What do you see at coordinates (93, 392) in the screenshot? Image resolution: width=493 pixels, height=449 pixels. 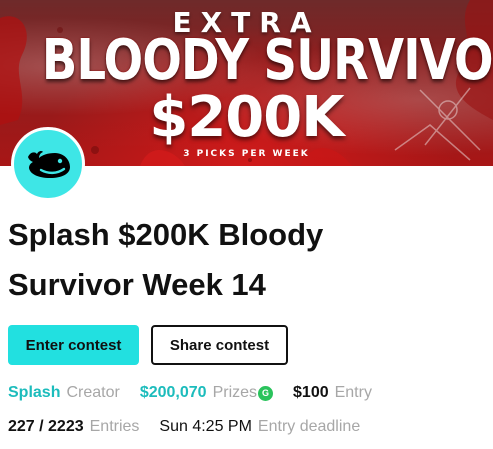 I see `creator-label: Creator` at bounding box center [93, 392].